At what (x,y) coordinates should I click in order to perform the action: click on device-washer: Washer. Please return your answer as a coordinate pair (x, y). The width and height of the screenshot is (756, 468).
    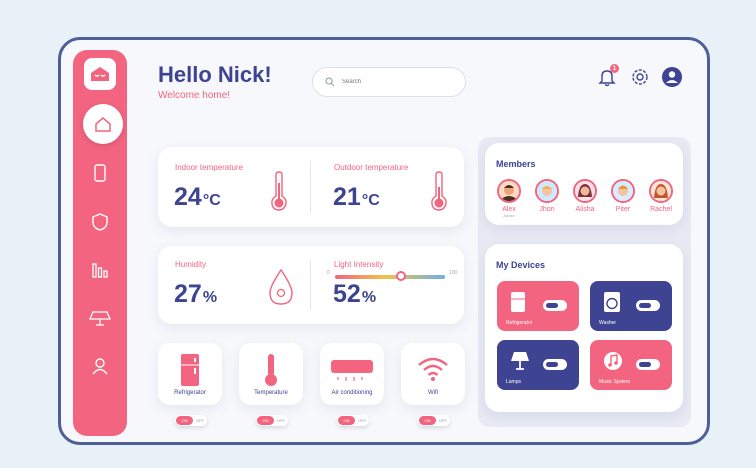
    Looking at the image, I should click on (631, 306).